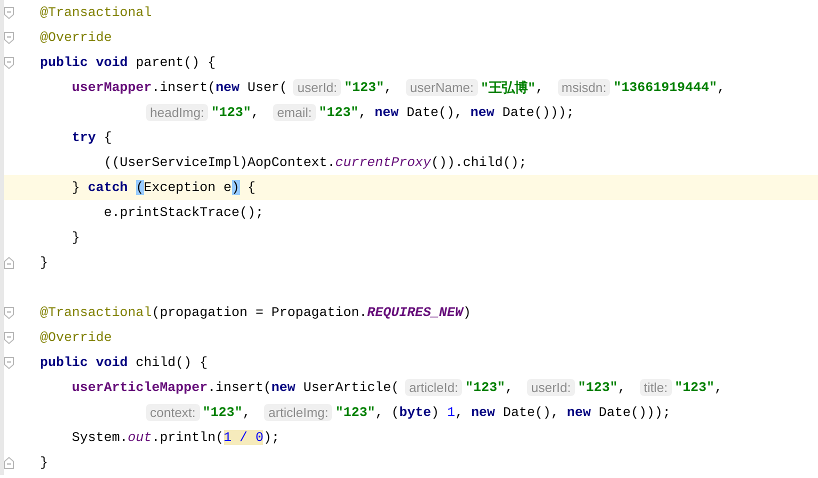 This screenshot has height=478, width=818. I want to click on code-text: );, so click(271, 437).